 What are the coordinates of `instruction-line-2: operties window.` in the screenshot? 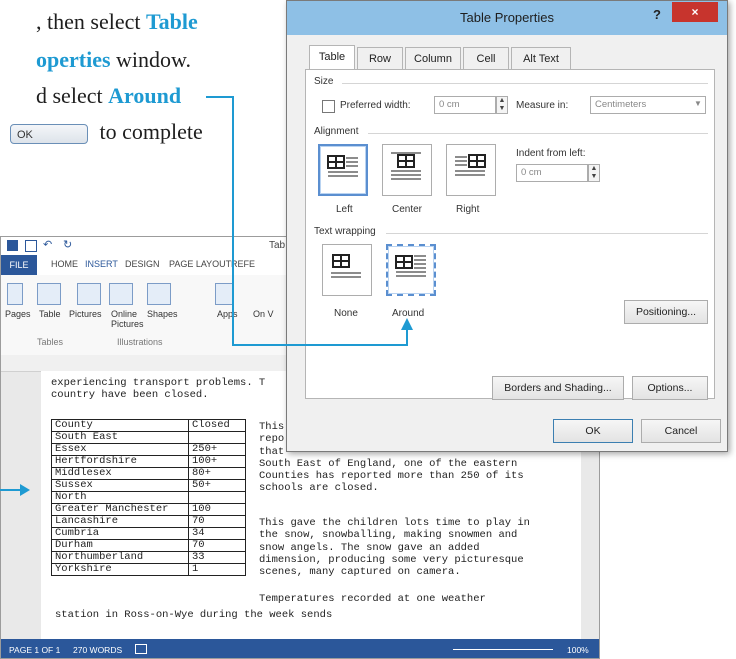 It's located at (113, 59).